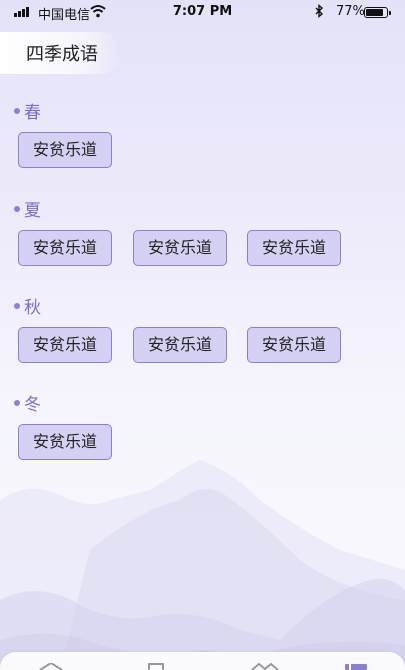 The width and height of the screenshot is (405, 670). I want to click on season-label: 夏, so click(32, 211).